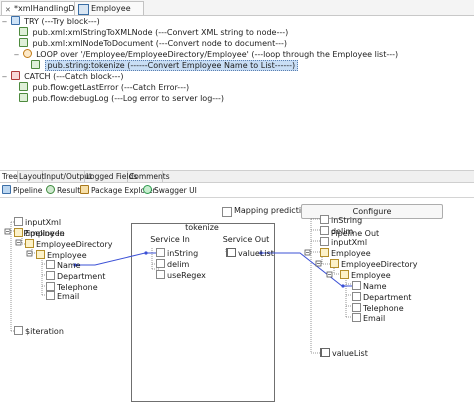 This screenshot has width=474, height=402. Describe the element at coordinates (110, 176) in the screenshot. I see `tab-logged-fields: Logged Fields` at that location.